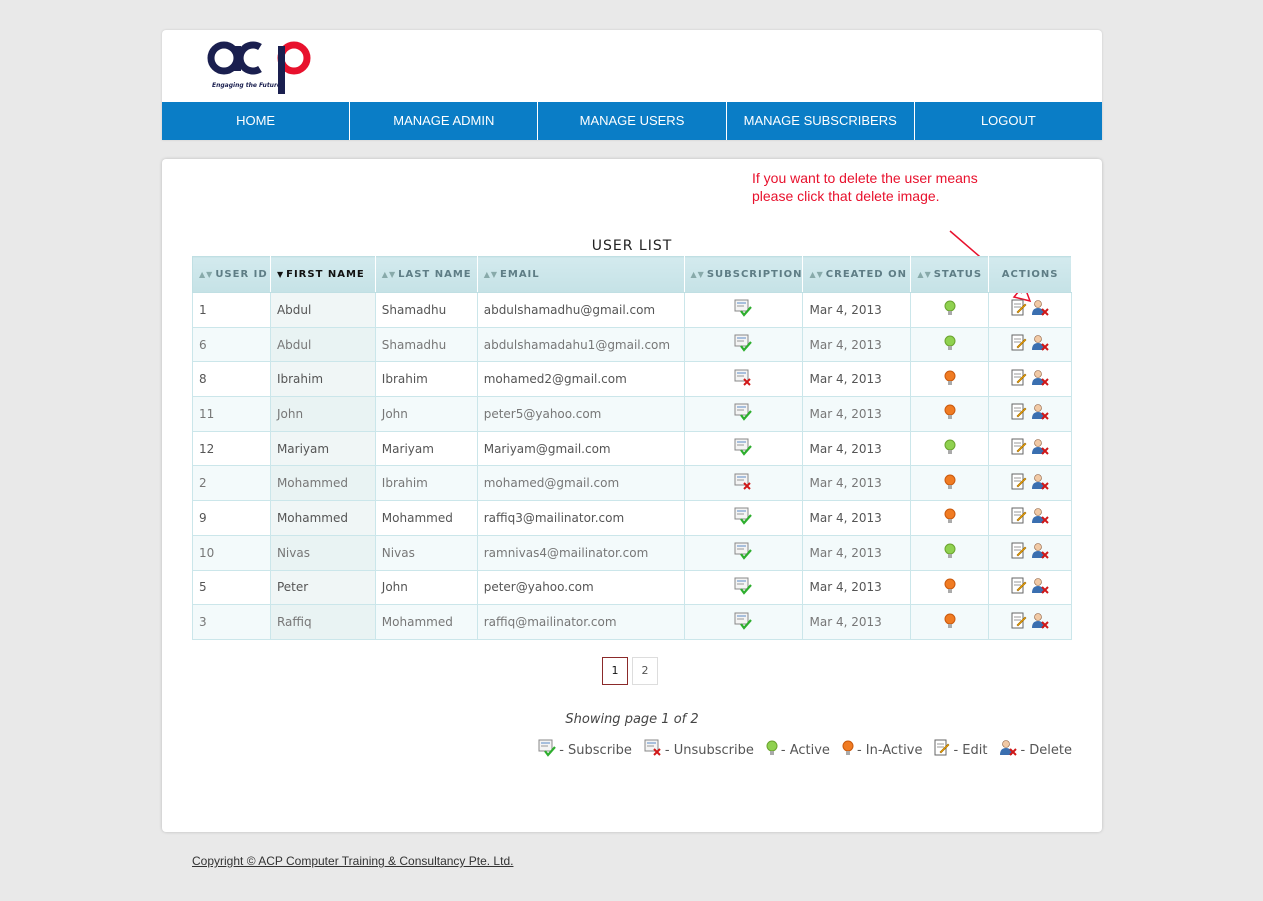 This screenshot has width=1263, height=901. Describe the element at coordinates (1008, 121) in the screenshot. I see `nav-logout: LOGOUT` at that location.